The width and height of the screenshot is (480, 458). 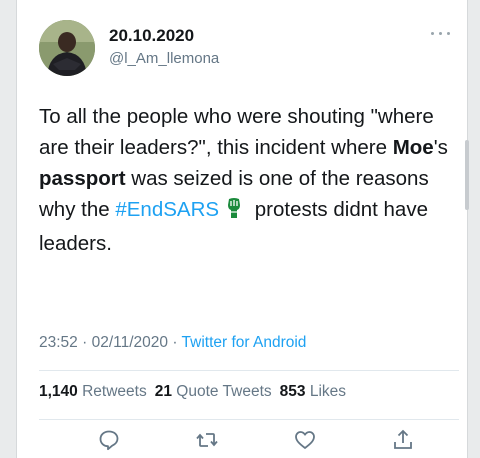 What do you see at coordinates (234, 212) in the screenshot?
I see `raised-fist-emoji-icon` at bounding box center [234, 212].